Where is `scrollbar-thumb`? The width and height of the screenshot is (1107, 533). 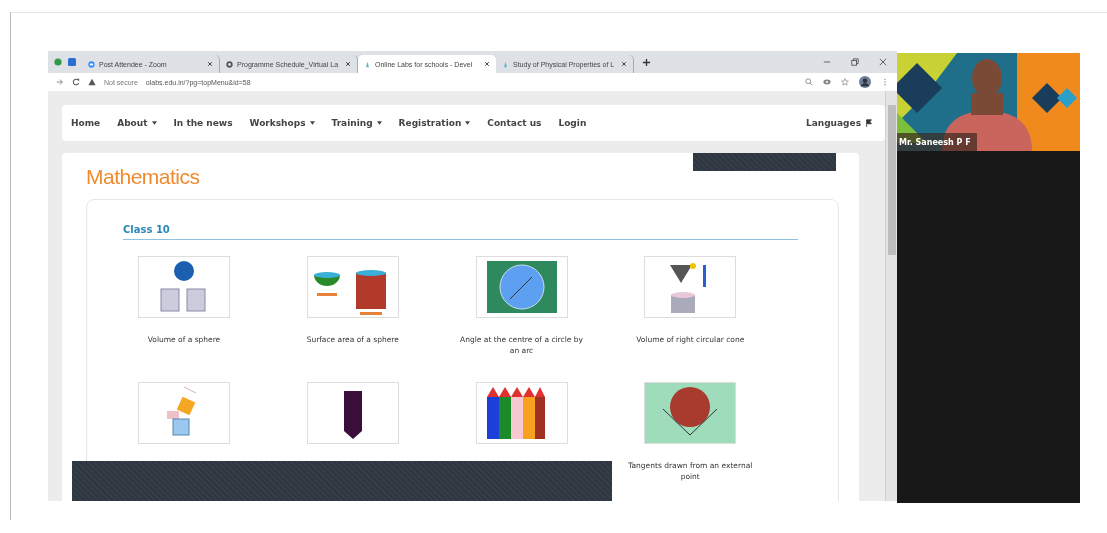 scrollbar-thumb is located at coordinates (891, 180).